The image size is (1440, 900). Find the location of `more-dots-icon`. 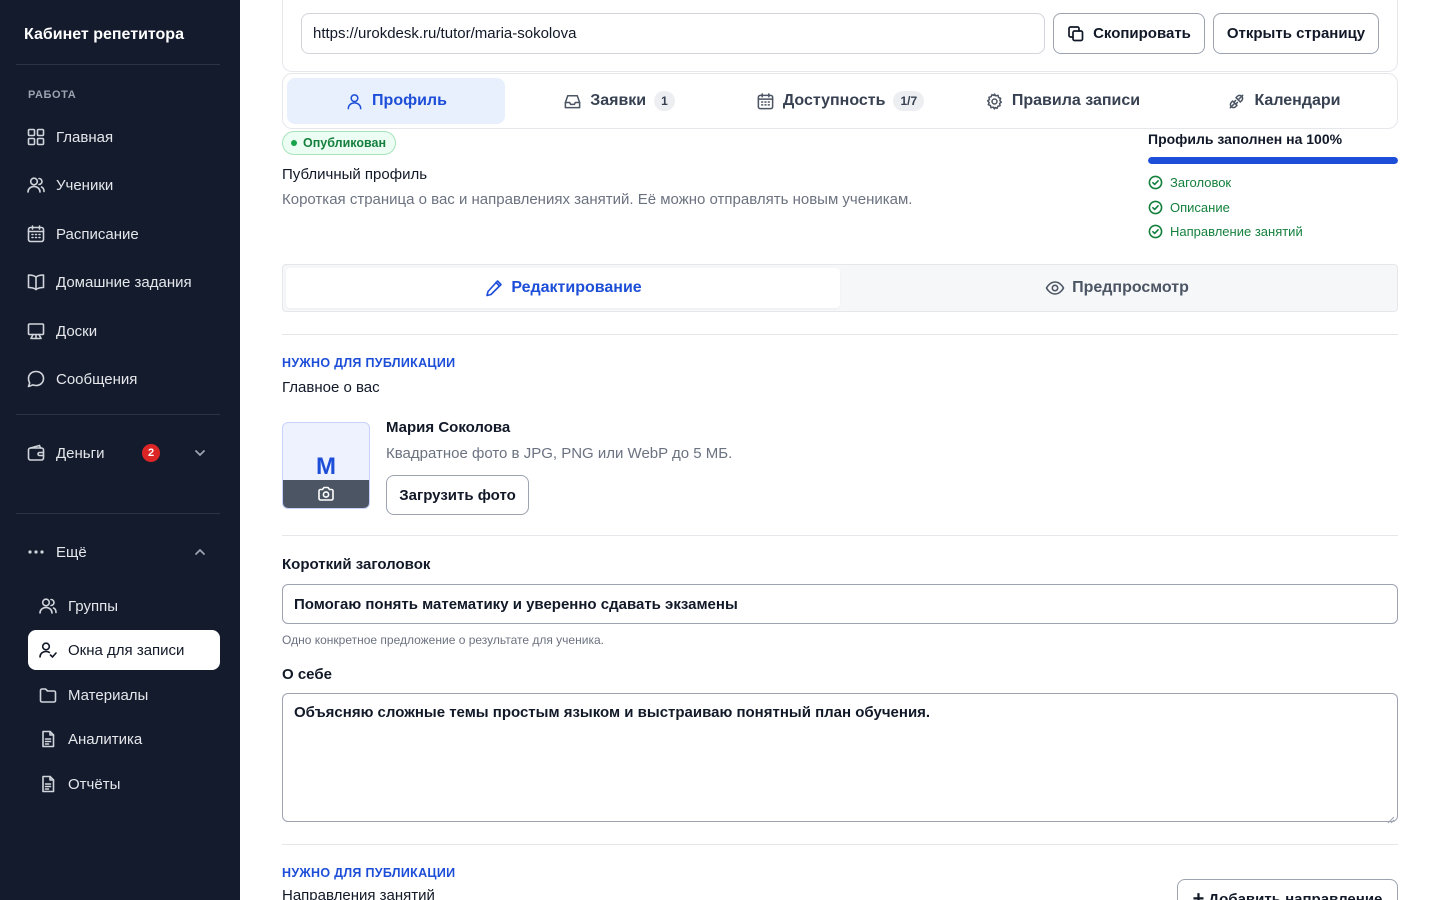

more-dots-icon is located at coordinates (36, 552).